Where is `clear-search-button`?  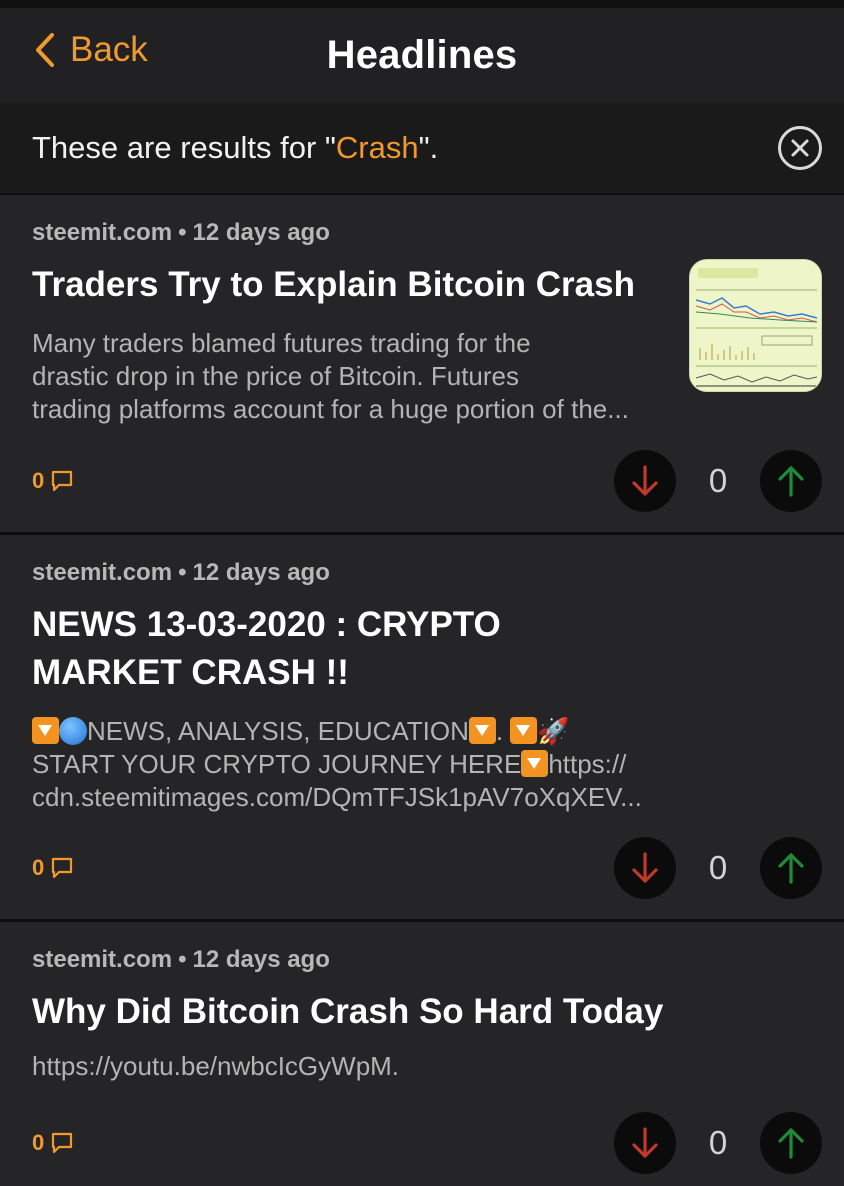
clear-search-button is located at coordinates (800, 148).